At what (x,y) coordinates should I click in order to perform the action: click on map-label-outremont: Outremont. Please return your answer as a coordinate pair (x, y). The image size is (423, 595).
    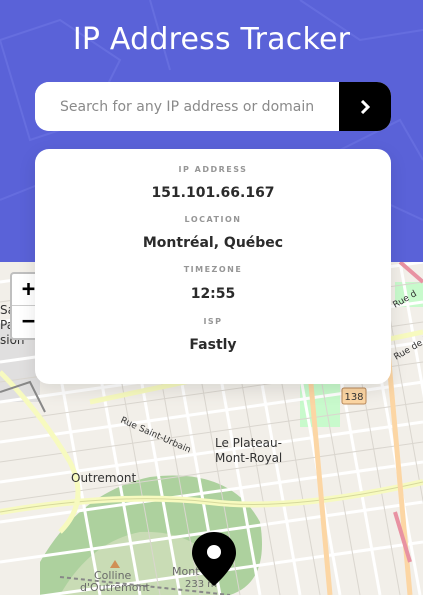
    Looking at the image, I should click on (103, 478).